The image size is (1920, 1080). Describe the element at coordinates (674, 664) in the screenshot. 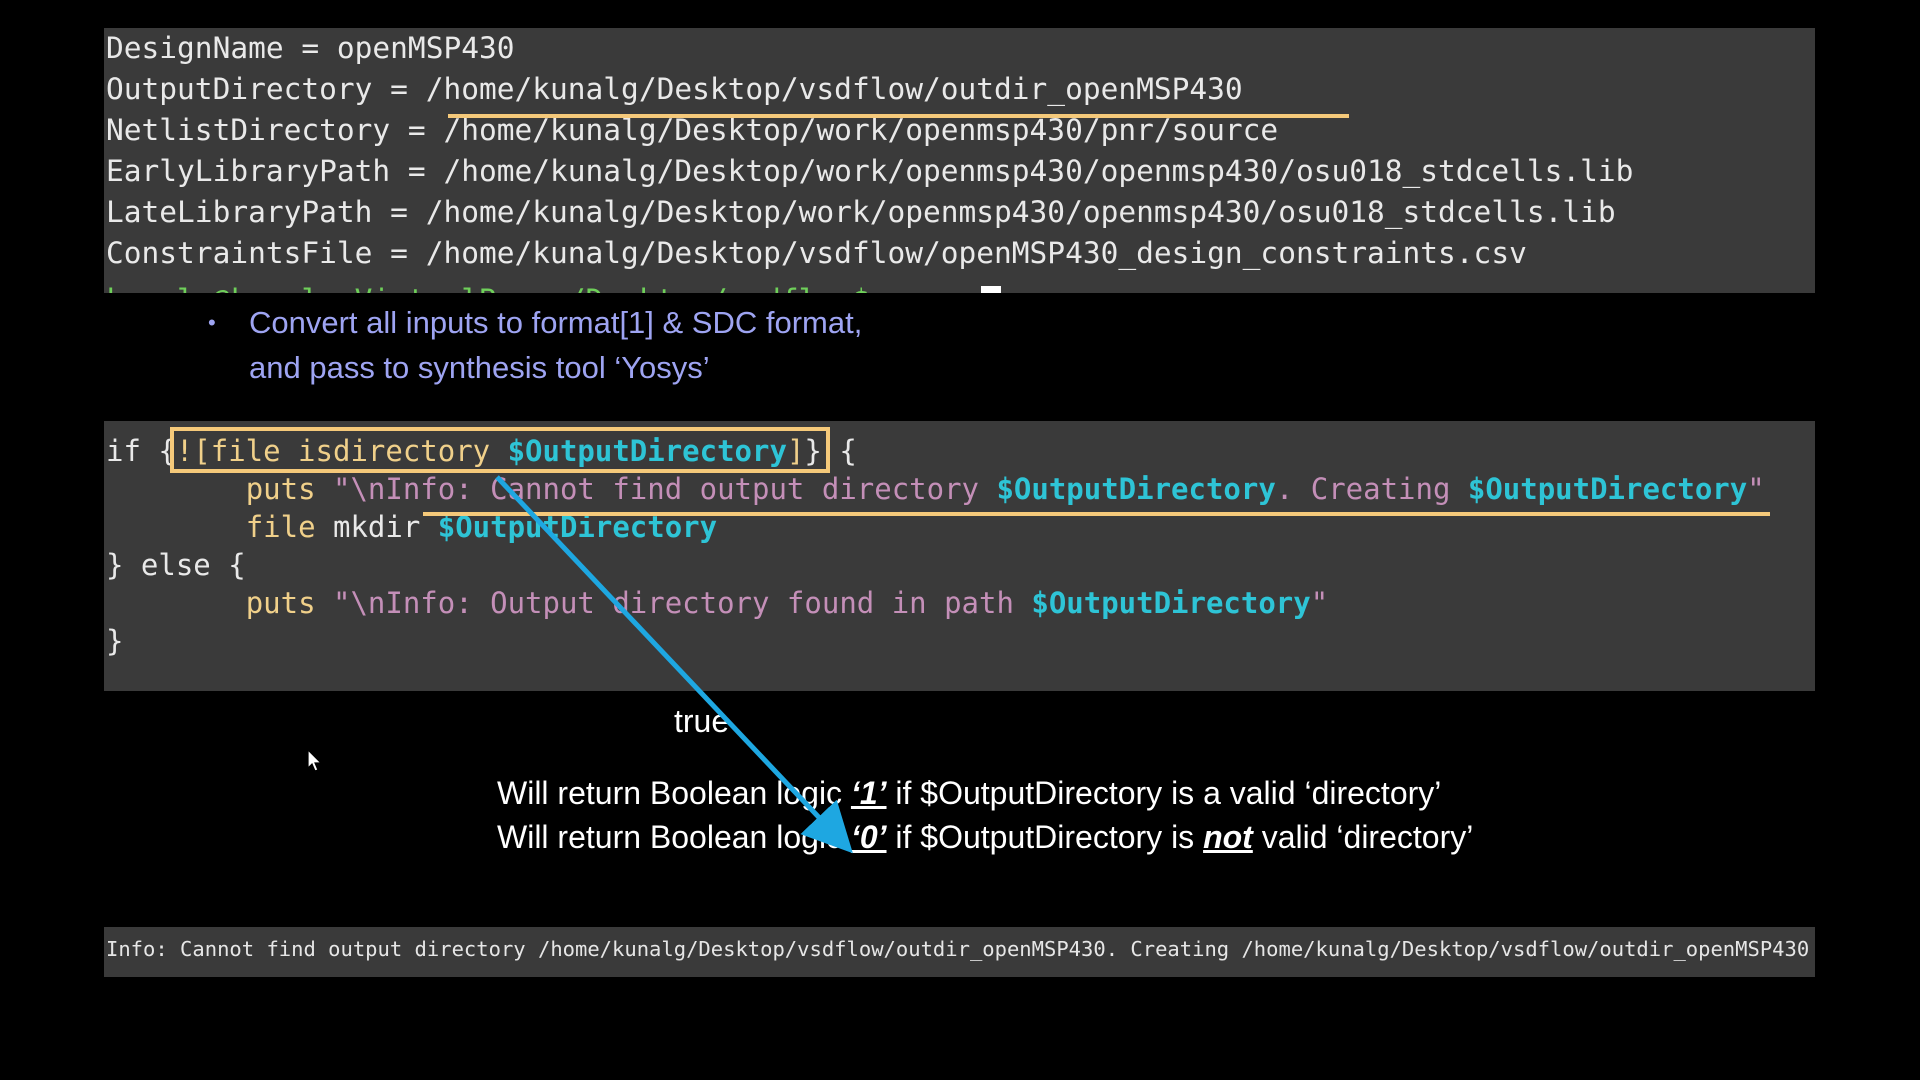

I see `annotation-arrow` at that location.